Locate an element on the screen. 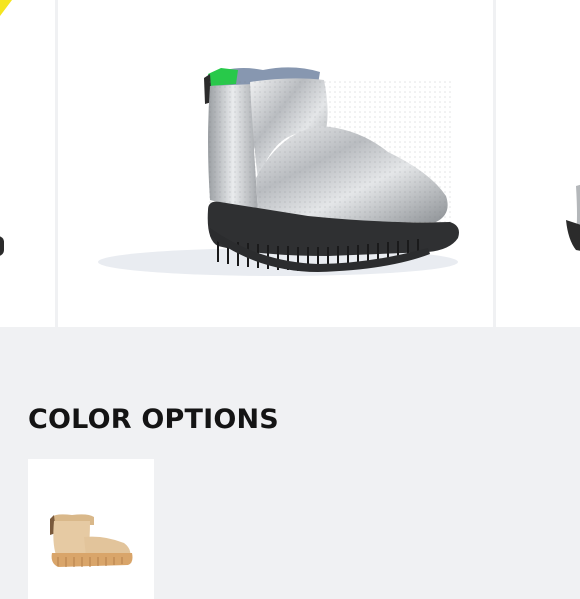  tan-boot-thumbnail-icon is located at coordinates (91, 540).